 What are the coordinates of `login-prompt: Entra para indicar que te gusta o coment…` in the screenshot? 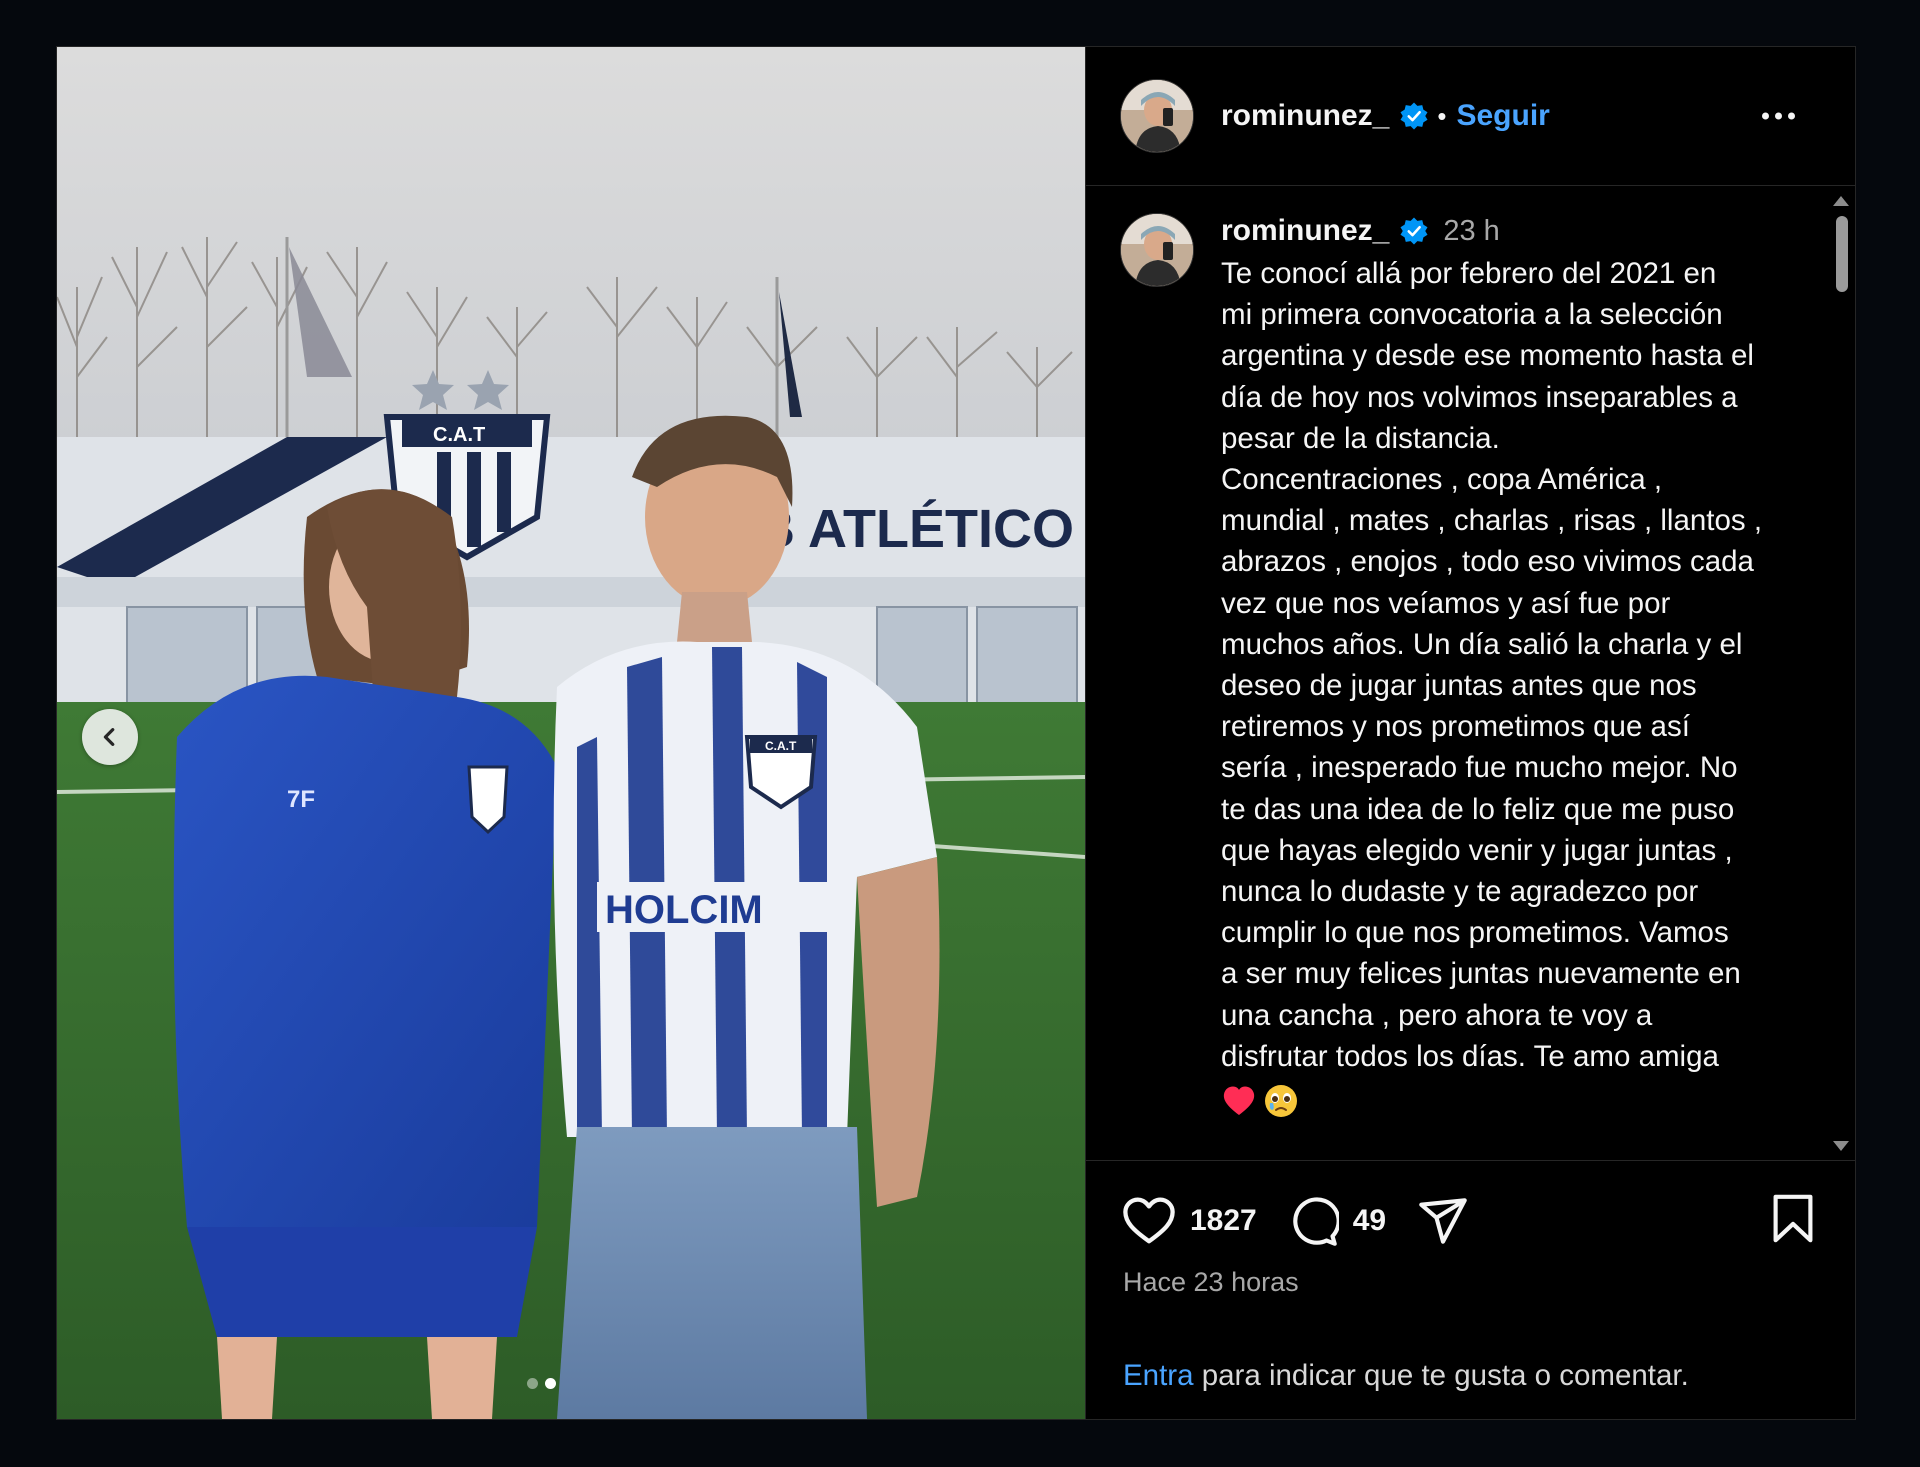 It's located at (1406, 1376).